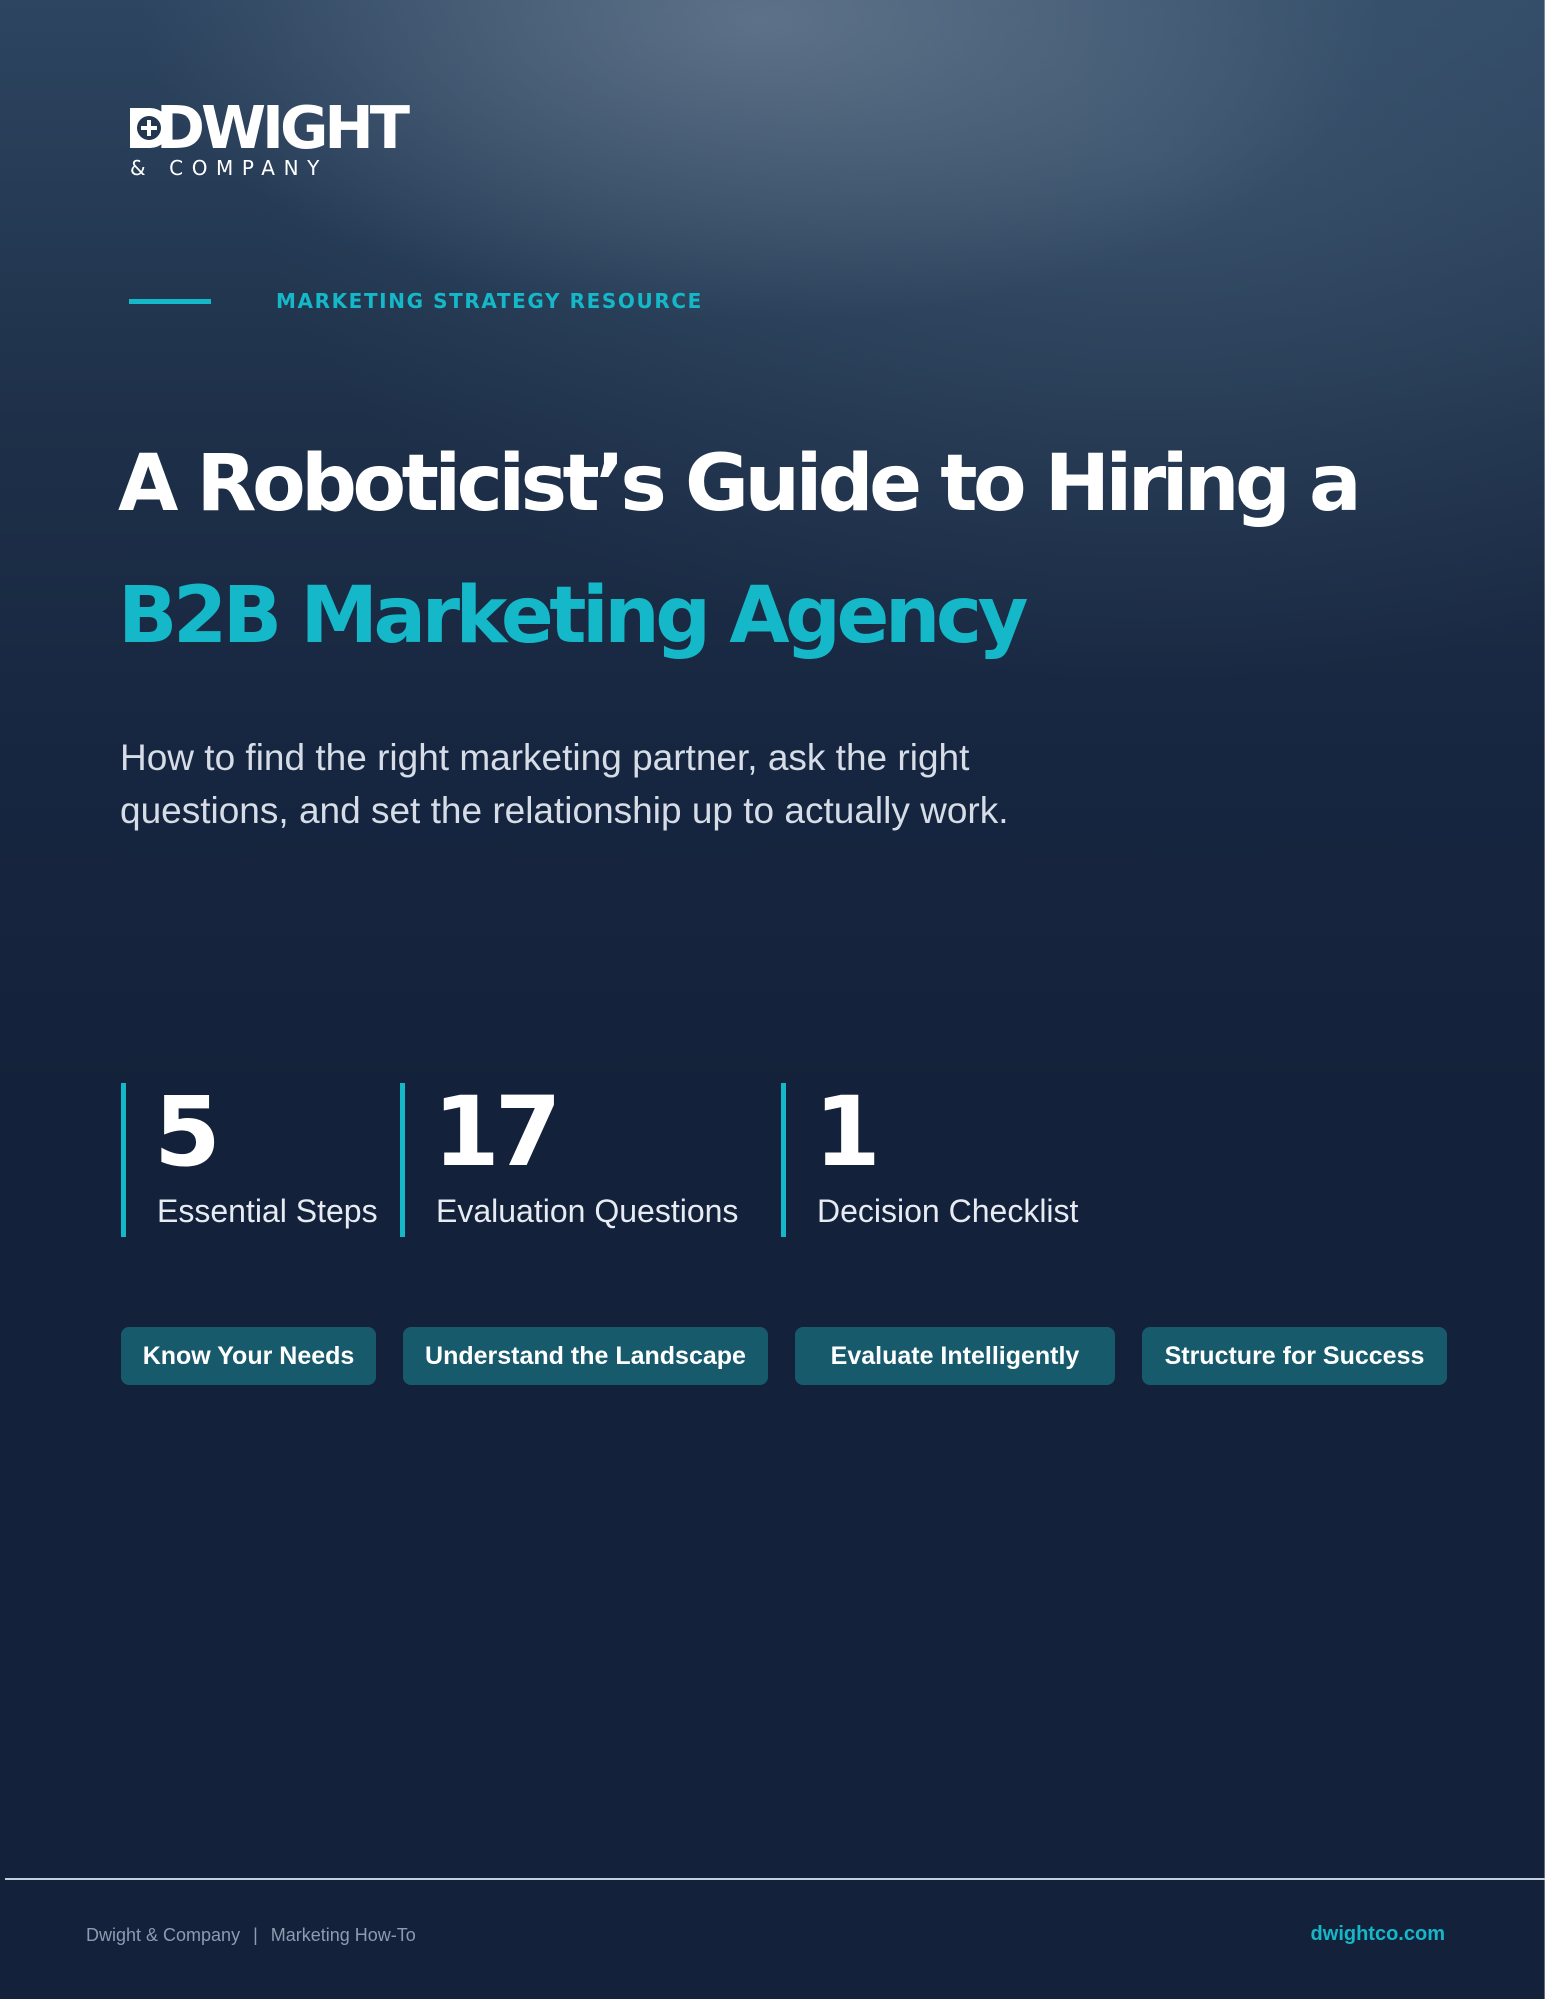  Describe the element at coordinates (283, 127) in the screenshot. I see `logo-wordmark: DWIGHT` at that location.